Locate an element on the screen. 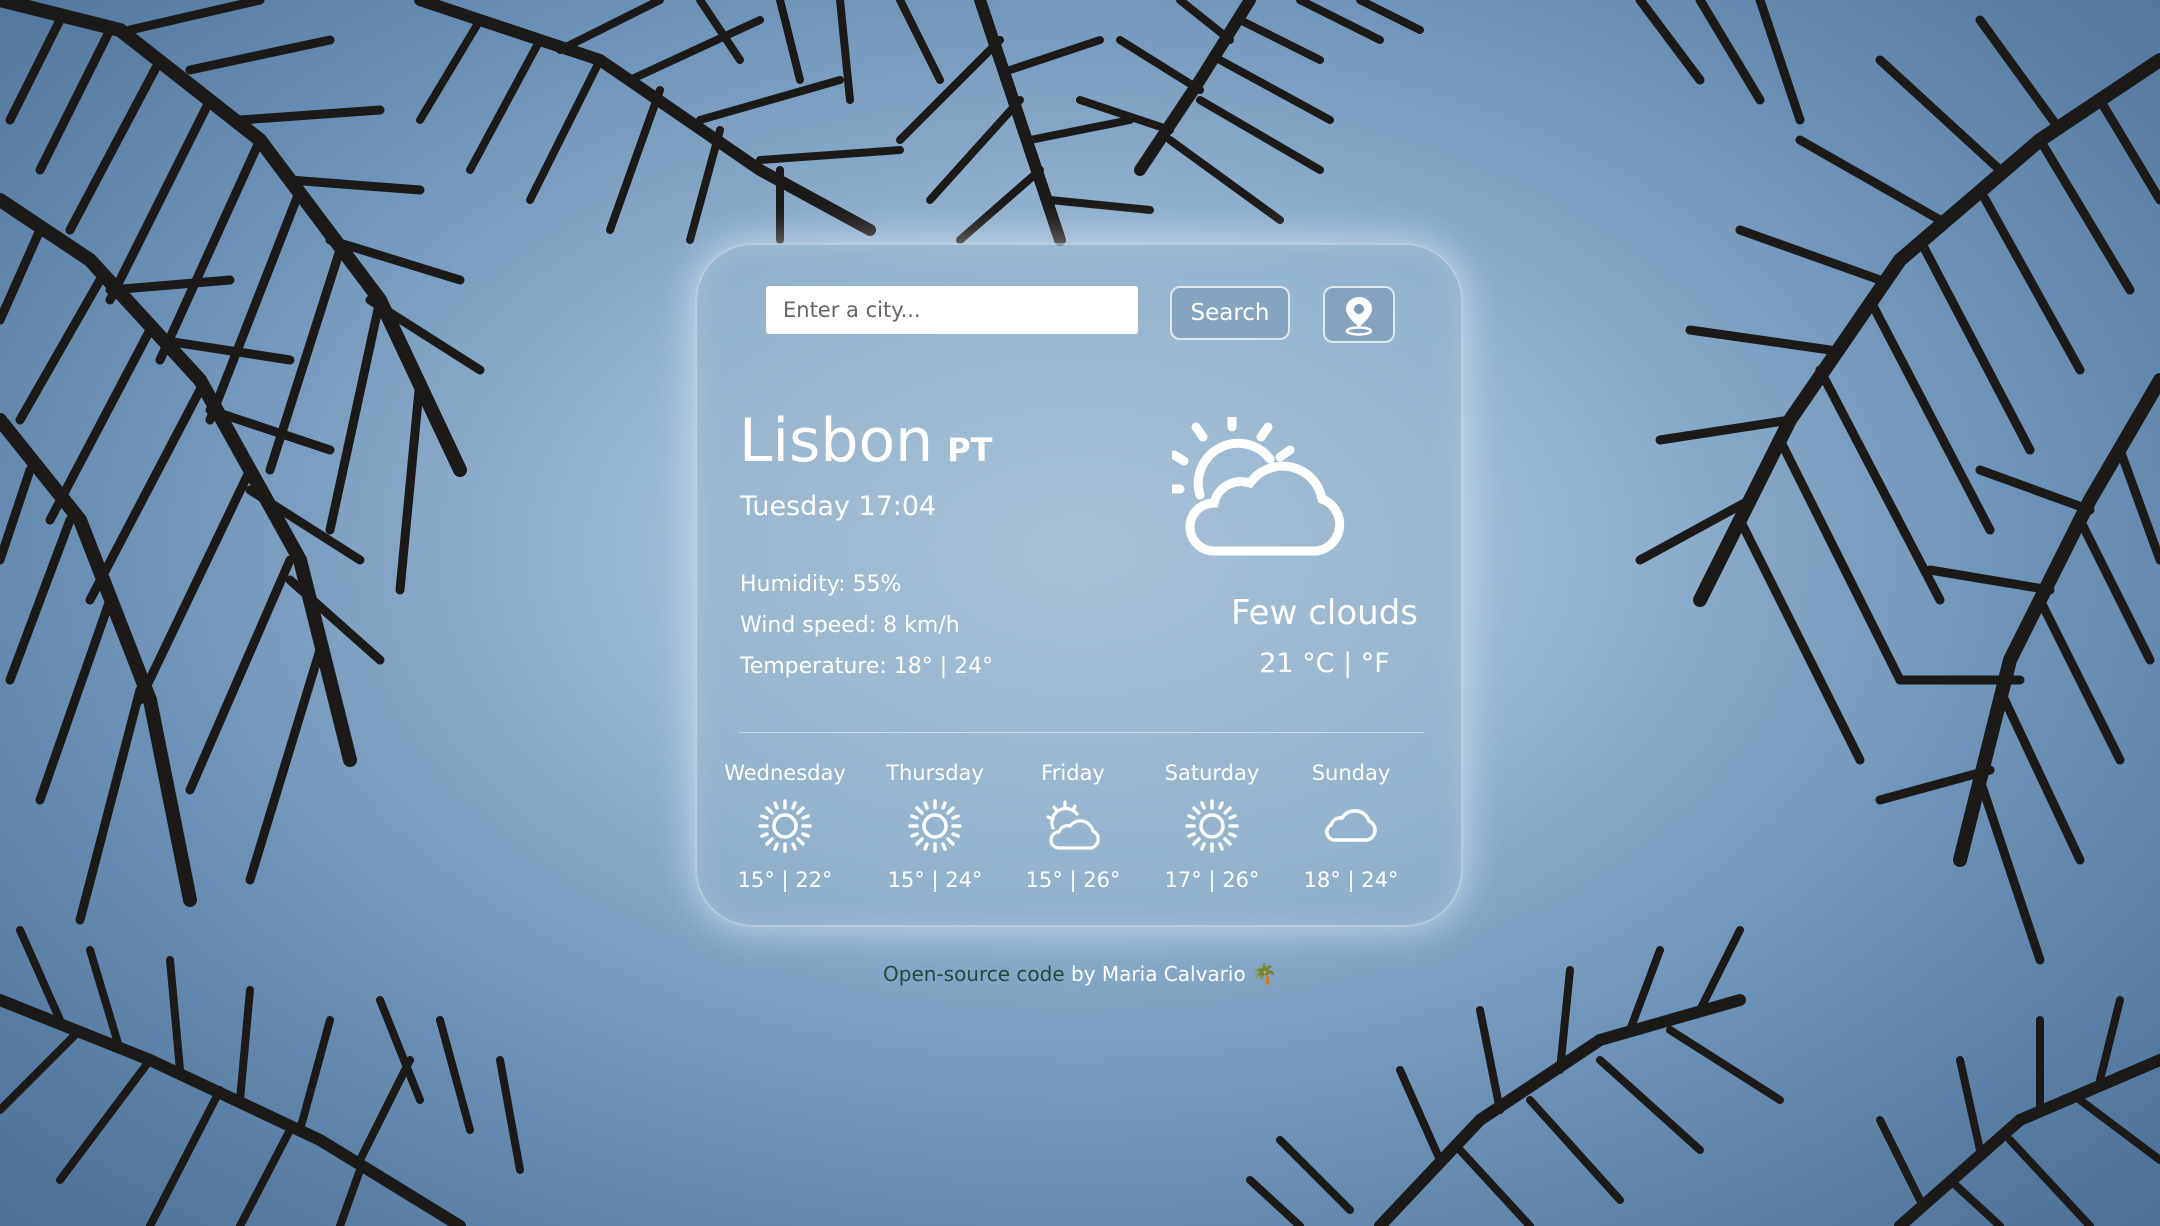 The height and width of the screenshot is (1226, 2160). forecast-temps: 18° | 24° is located at coordinates (1351, 880).